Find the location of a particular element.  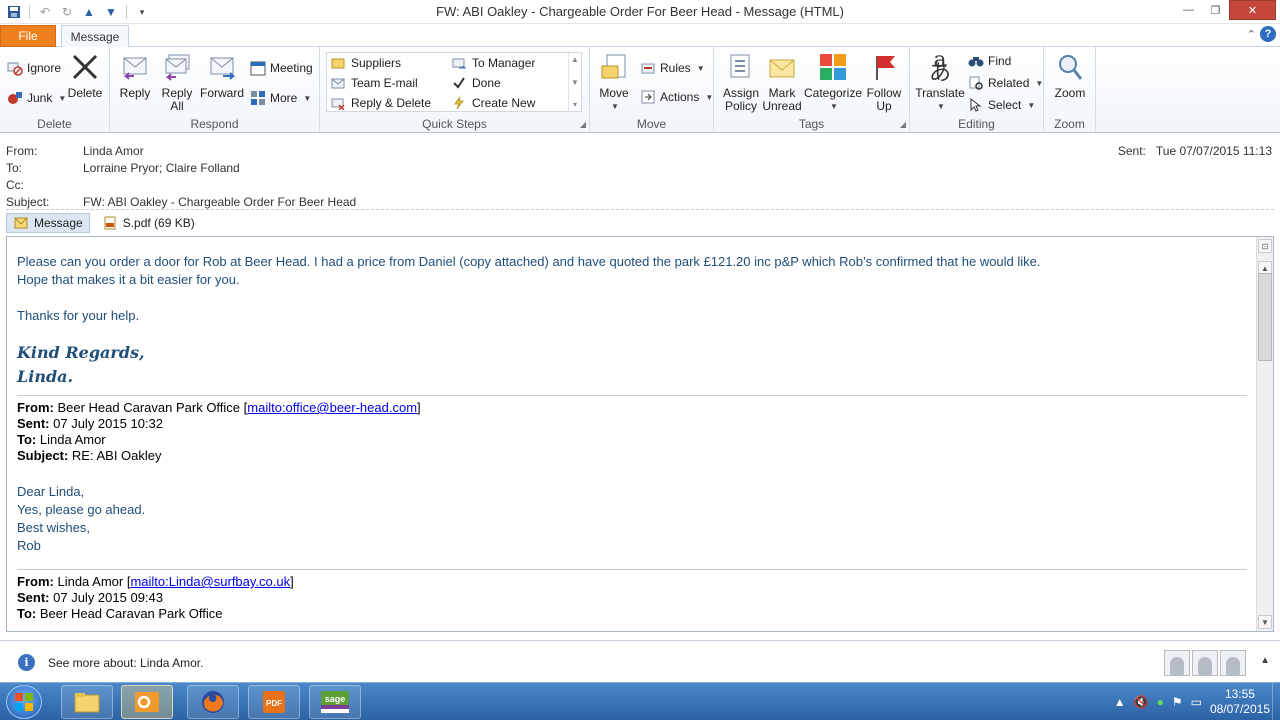

email-link: mailto:Linda@surfbay.co.uk is located at coordinates (210, 581).